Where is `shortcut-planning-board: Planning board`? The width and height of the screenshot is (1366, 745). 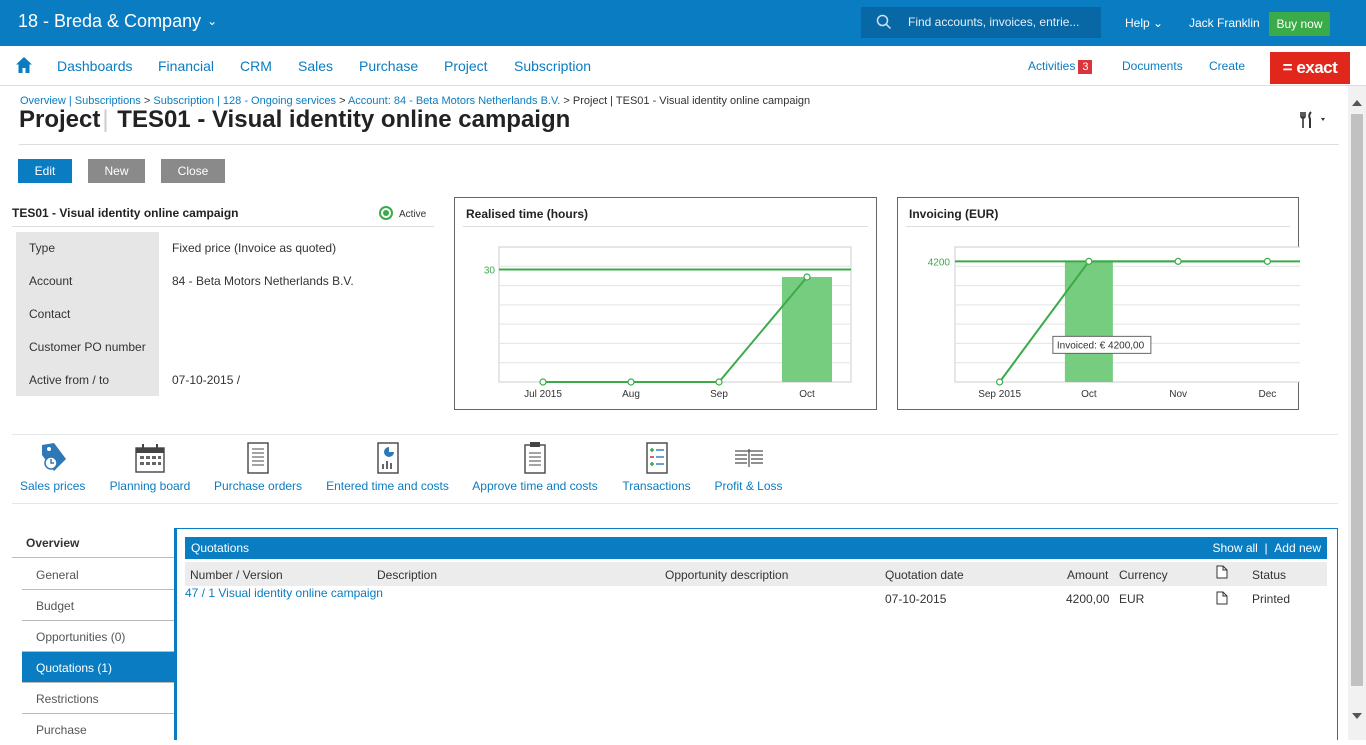
shortcut-planning-board: Planning board is located at coordinates (150, 467).